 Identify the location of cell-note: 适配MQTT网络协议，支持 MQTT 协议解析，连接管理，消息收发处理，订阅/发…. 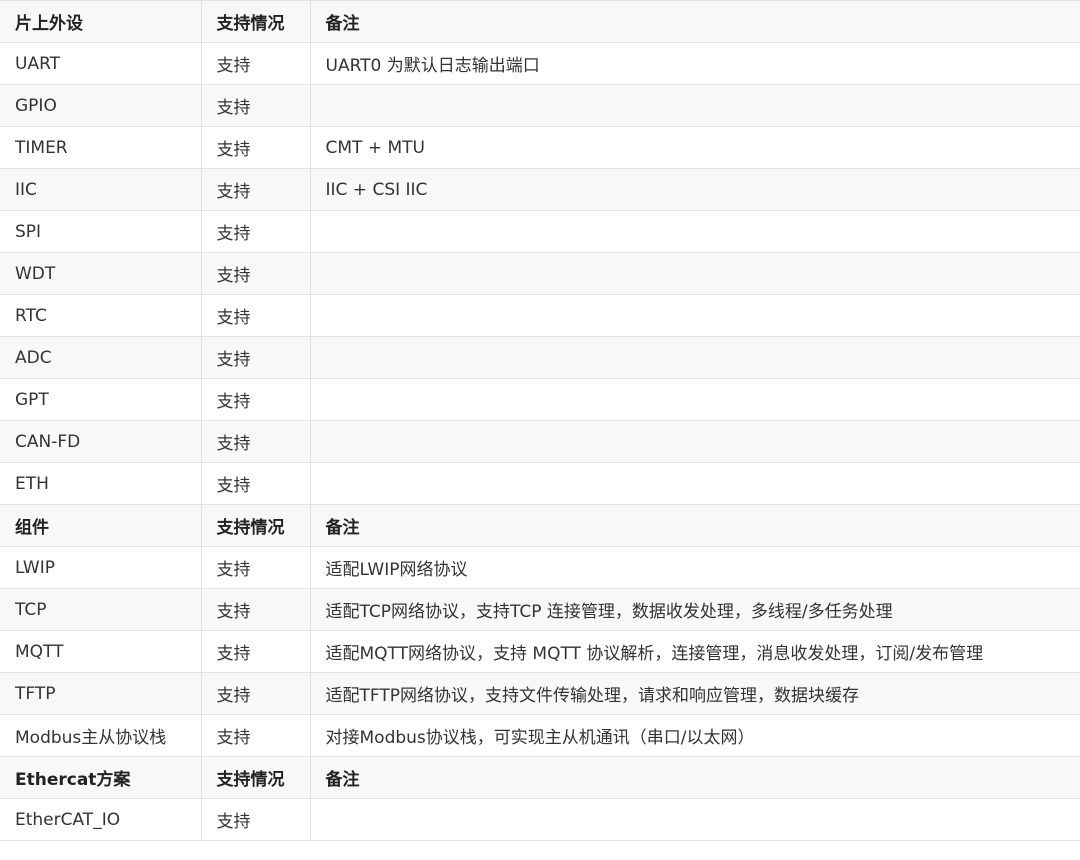
(694, 651).